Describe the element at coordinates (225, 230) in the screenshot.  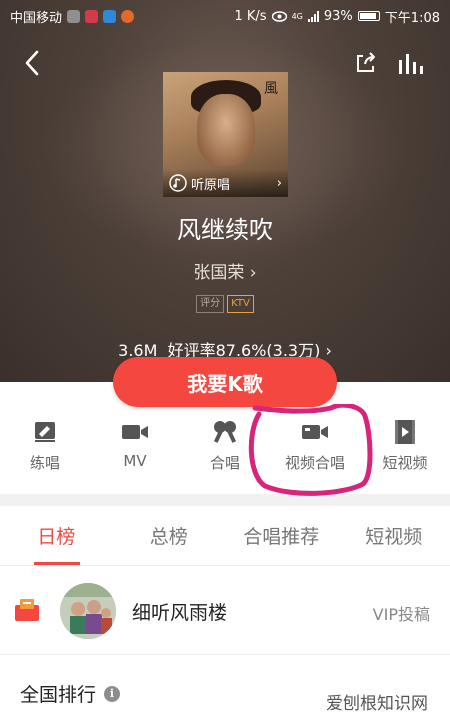
I see `song-title: 风继续吹` at that location.